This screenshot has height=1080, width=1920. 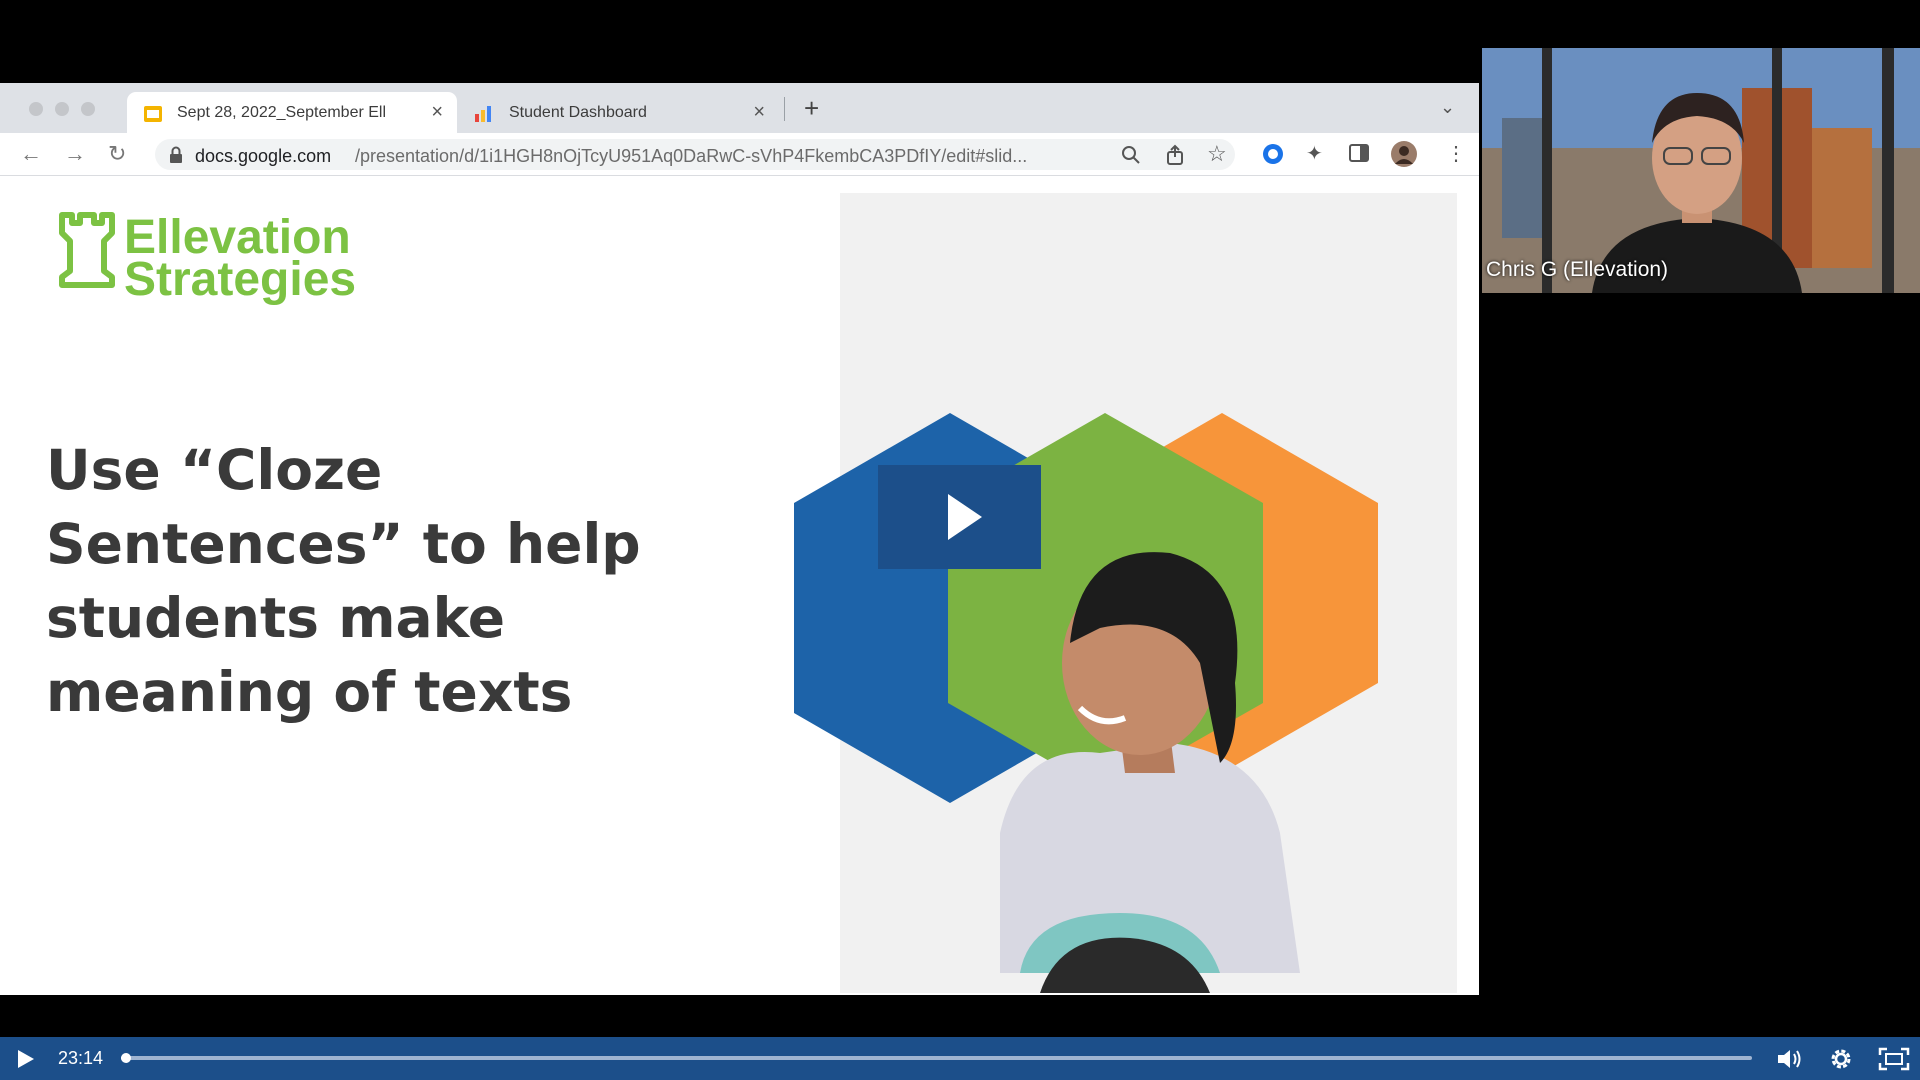 I want to click on tab-search-chevron-icon: ⌄, so click(x=1447, y=107).